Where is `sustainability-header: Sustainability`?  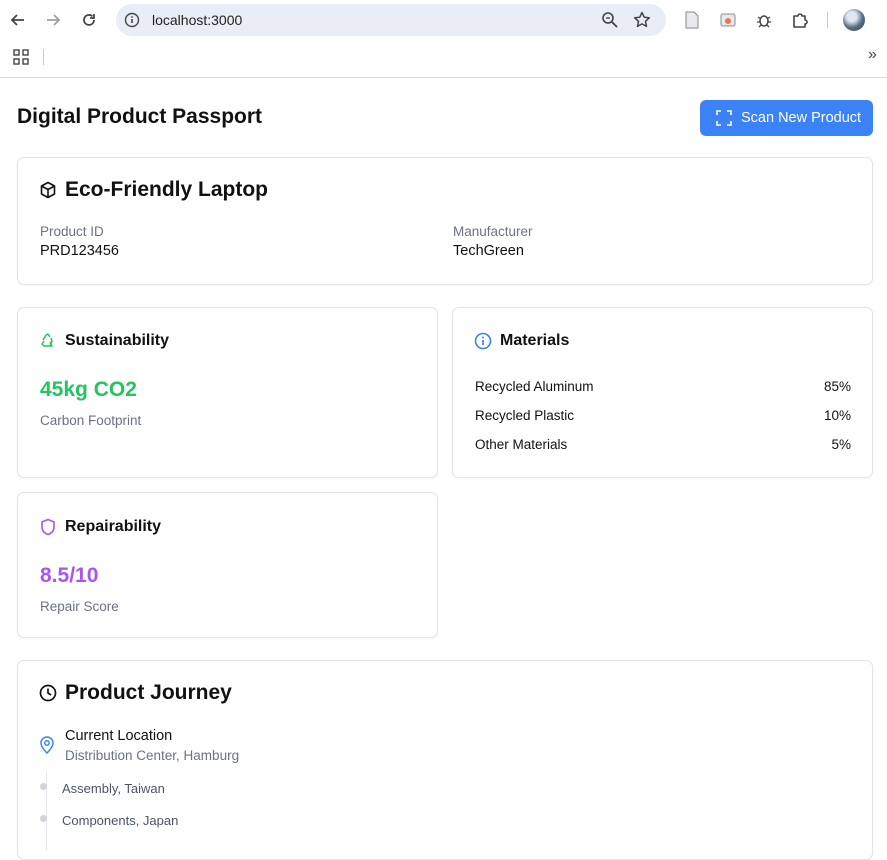
sustainability-header: Sustainability is located at coordinates (104, 341).